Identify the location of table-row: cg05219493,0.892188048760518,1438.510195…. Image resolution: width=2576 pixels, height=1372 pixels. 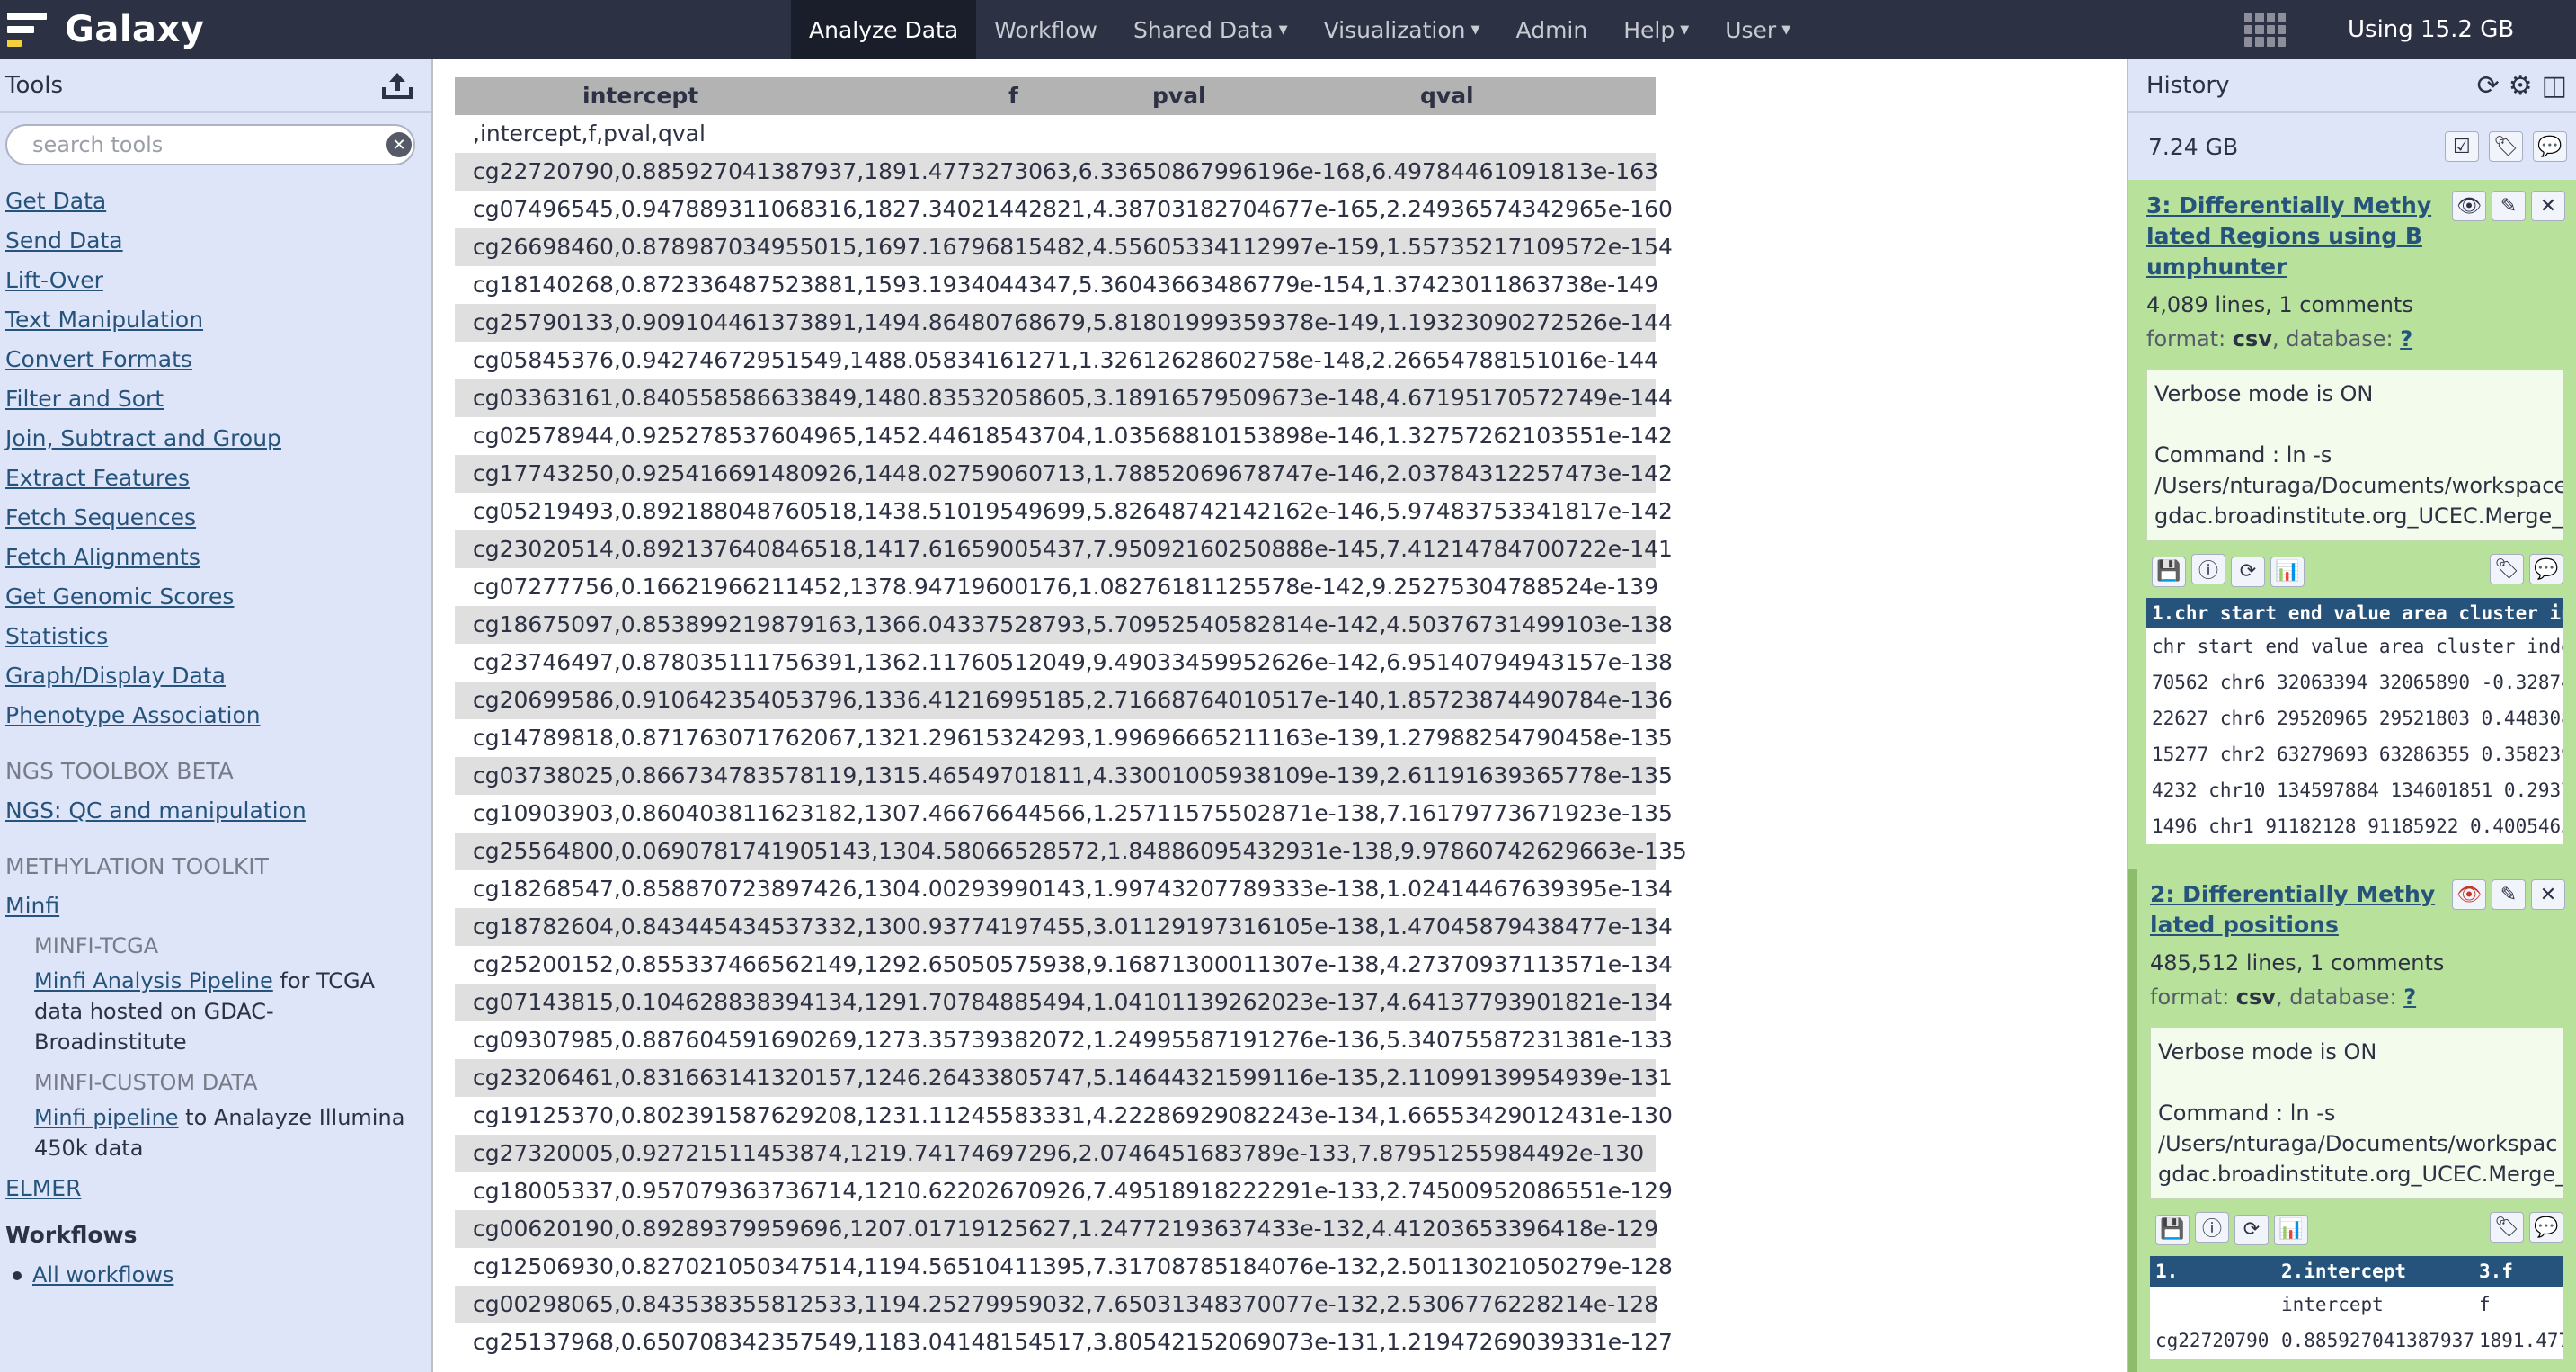
(1073, 511).